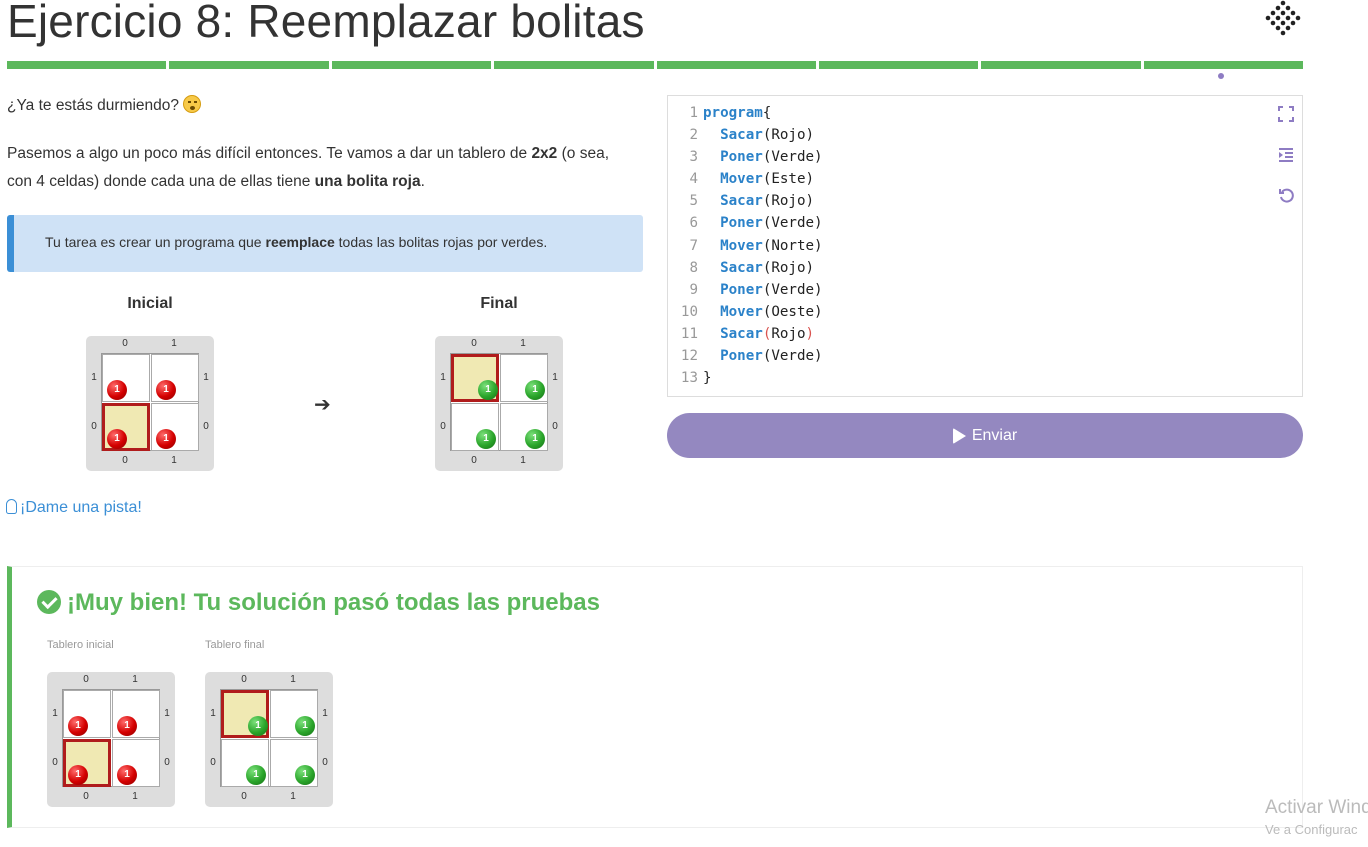 The height and width of the screenshot is (847, 1368). I want to click on hint-label: ¡Dame una pista!, so click(81, 507).